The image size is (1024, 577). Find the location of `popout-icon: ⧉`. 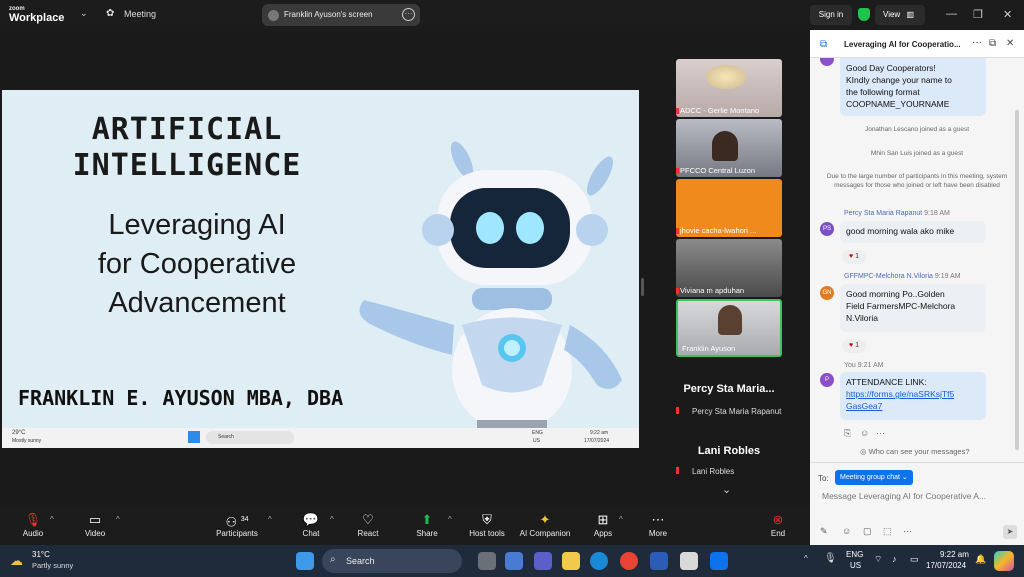

popout-icon: ⧉ is located at coordinates (992, 43).